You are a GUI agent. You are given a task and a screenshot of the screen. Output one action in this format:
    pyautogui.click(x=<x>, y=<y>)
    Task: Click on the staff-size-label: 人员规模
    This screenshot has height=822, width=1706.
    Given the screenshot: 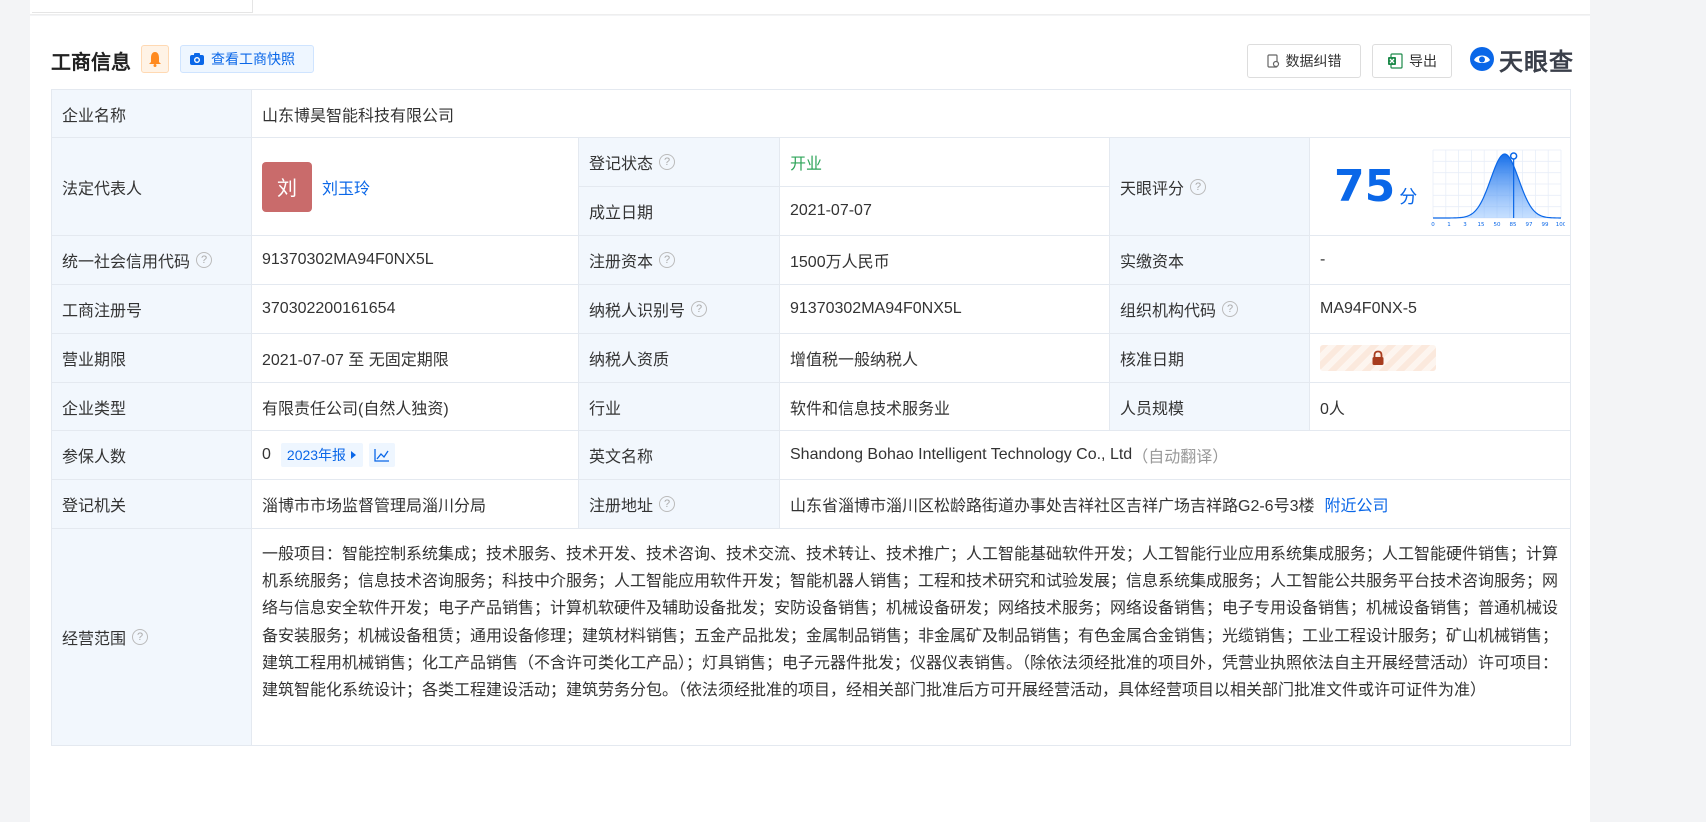 What is the action you would take?
    pyautogui.click(x=1210, y=407)
    